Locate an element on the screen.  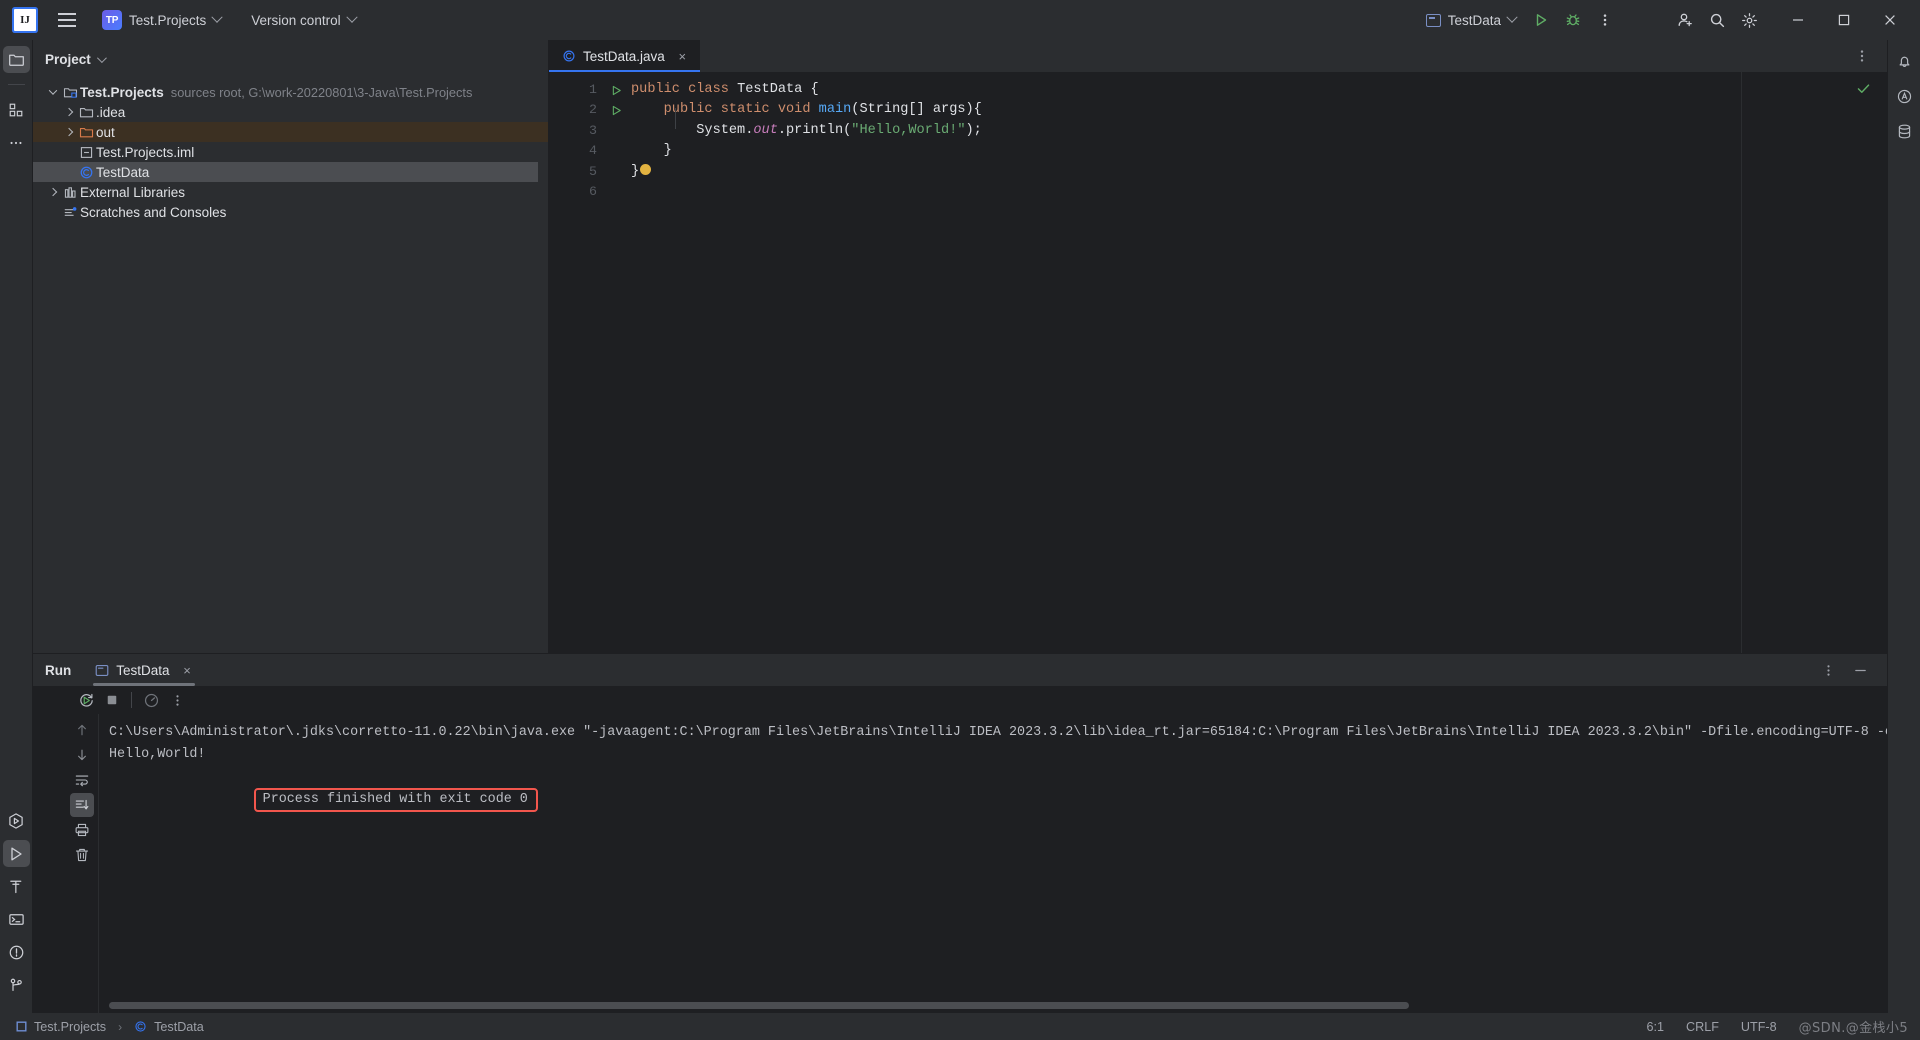
sidebar-item-version-control is located at coordinates (16, 985).